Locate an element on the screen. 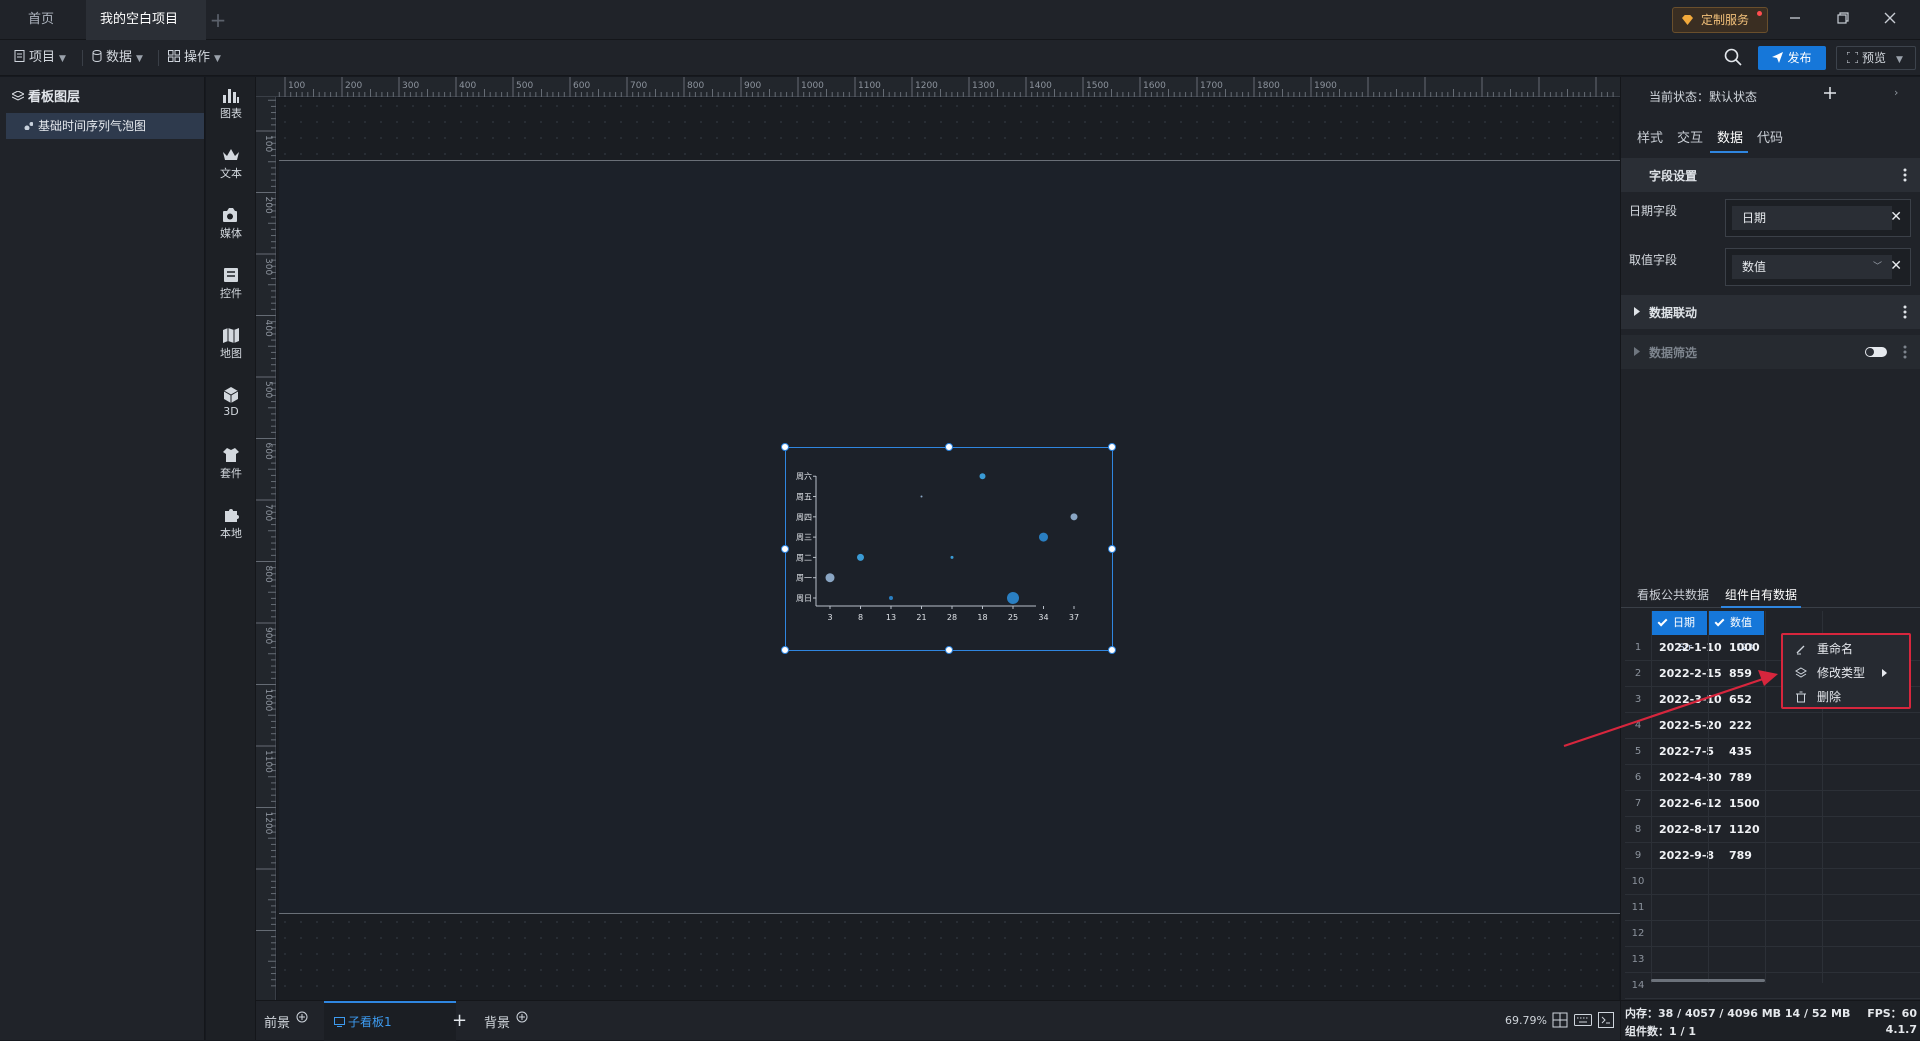  table-row: 13 is located at coordinates (1772, 960).